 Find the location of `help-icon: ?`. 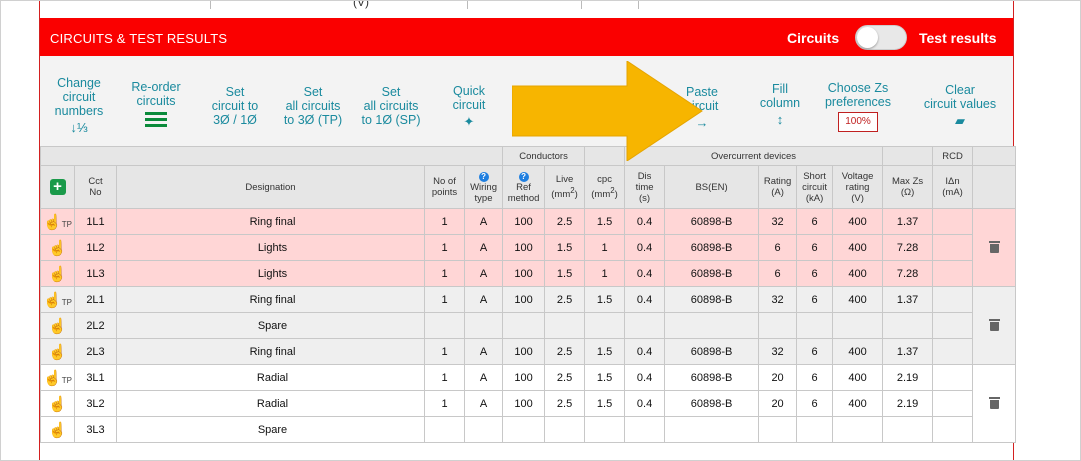

help-icon: ? is located at coordinates (523, 176).